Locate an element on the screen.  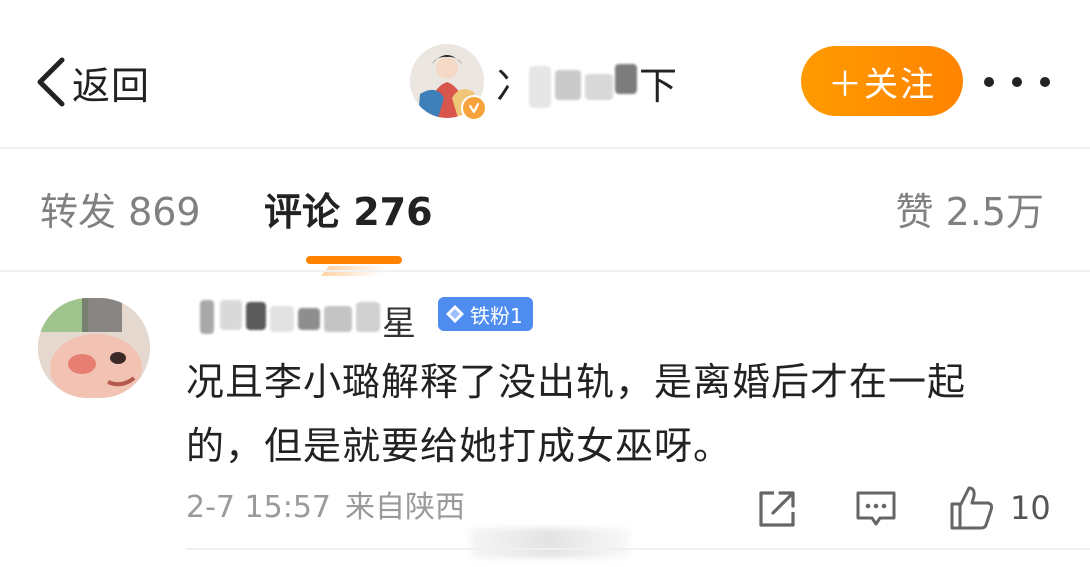
comment-timestamp: 2-7 15:57 is located at coordinates (258, 507).